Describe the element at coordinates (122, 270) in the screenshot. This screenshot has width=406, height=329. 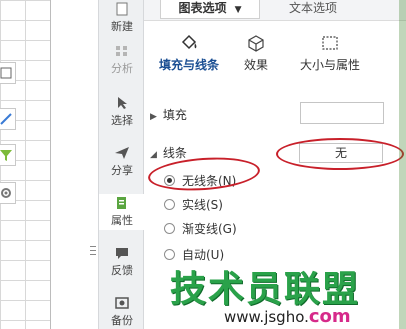
I see `toolbar-item-label: 反馈` at that location.